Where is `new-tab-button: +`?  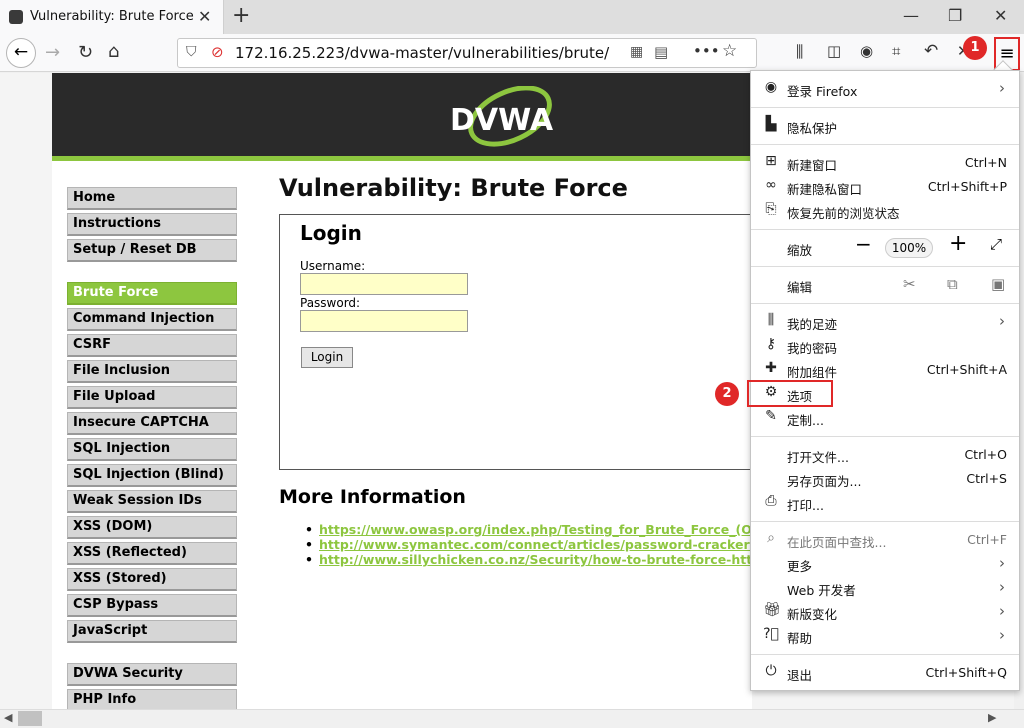 new-tab-button: + is located at coordinates (241, 15).